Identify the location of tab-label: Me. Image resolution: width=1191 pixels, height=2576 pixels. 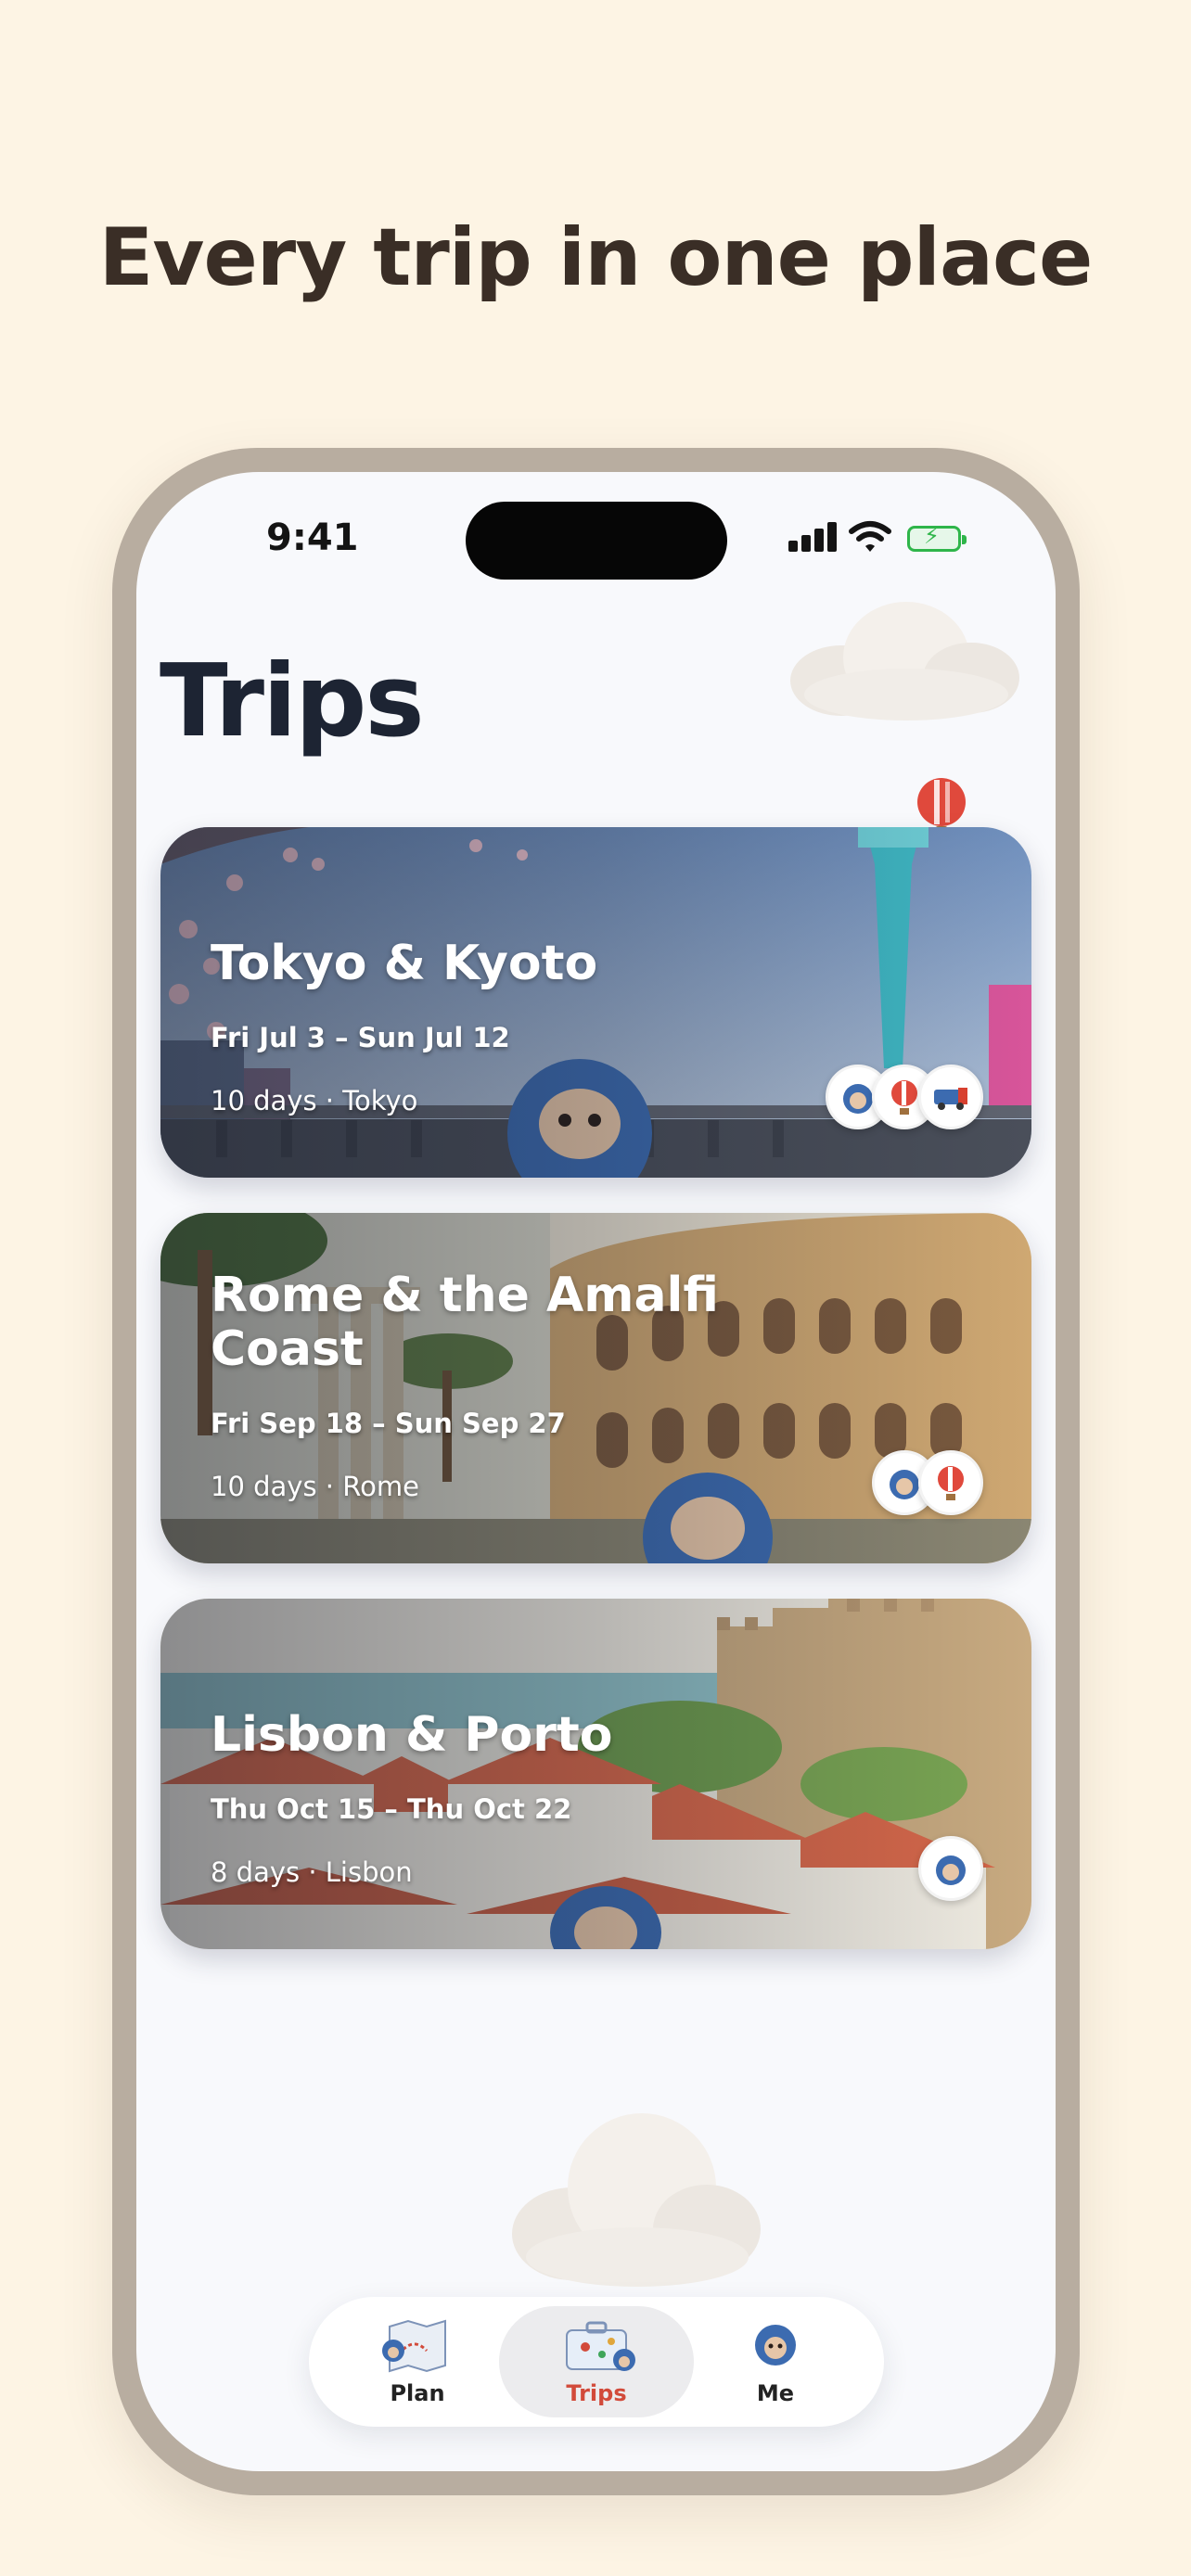
(775, 2393).